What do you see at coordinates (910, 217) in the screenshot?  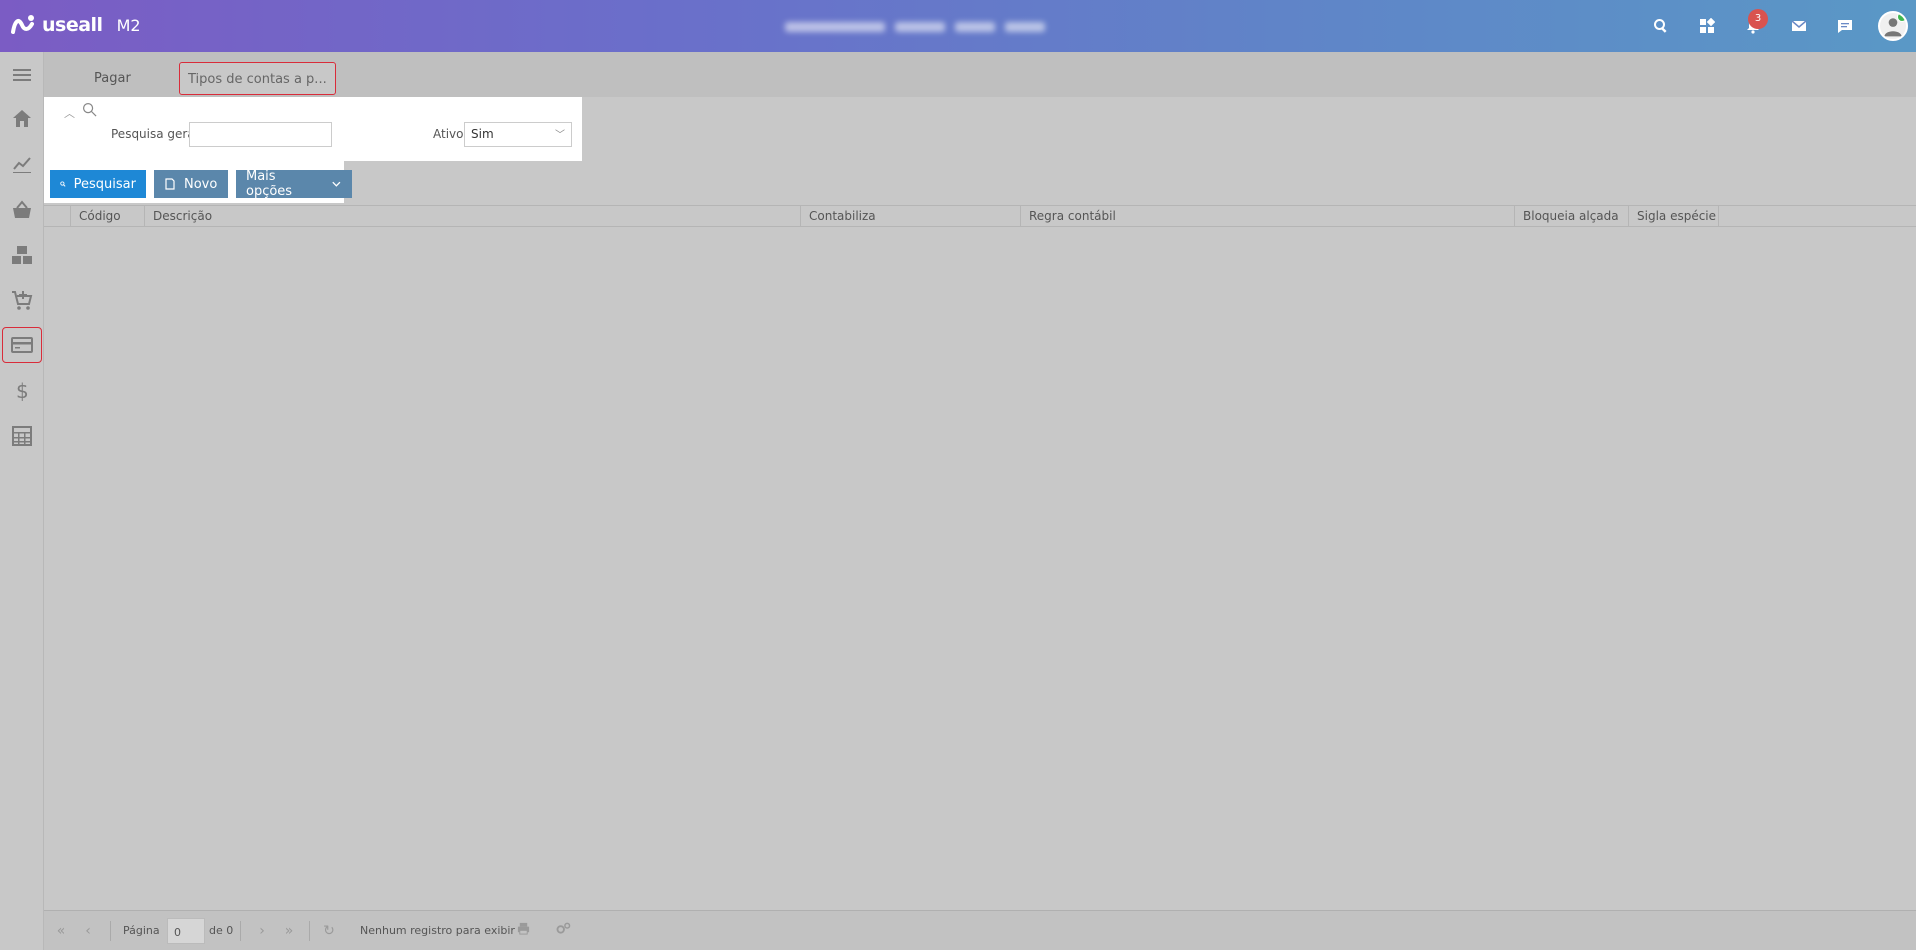 I see `column-header-contabiliza: Contabiliza` at bounding box center [910, 217].